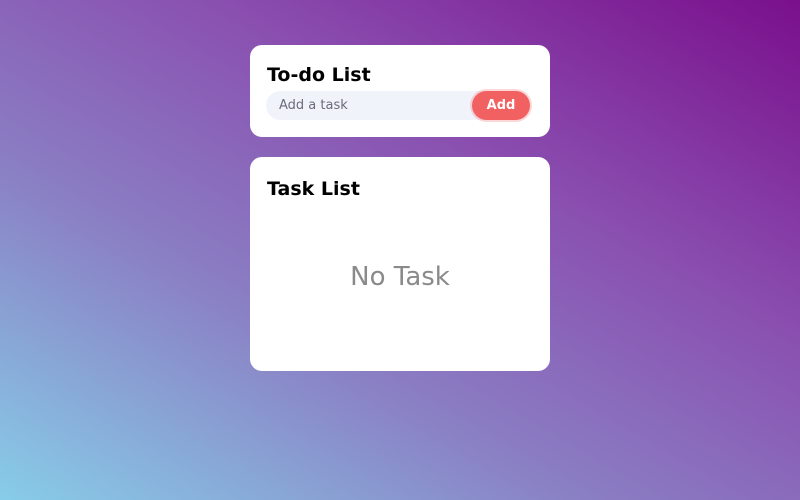 This screenshot has width=800, height=500. Describe the element at coordinates (313, 189) in the screenshot. I see `task-list-title: Task List` at that location.